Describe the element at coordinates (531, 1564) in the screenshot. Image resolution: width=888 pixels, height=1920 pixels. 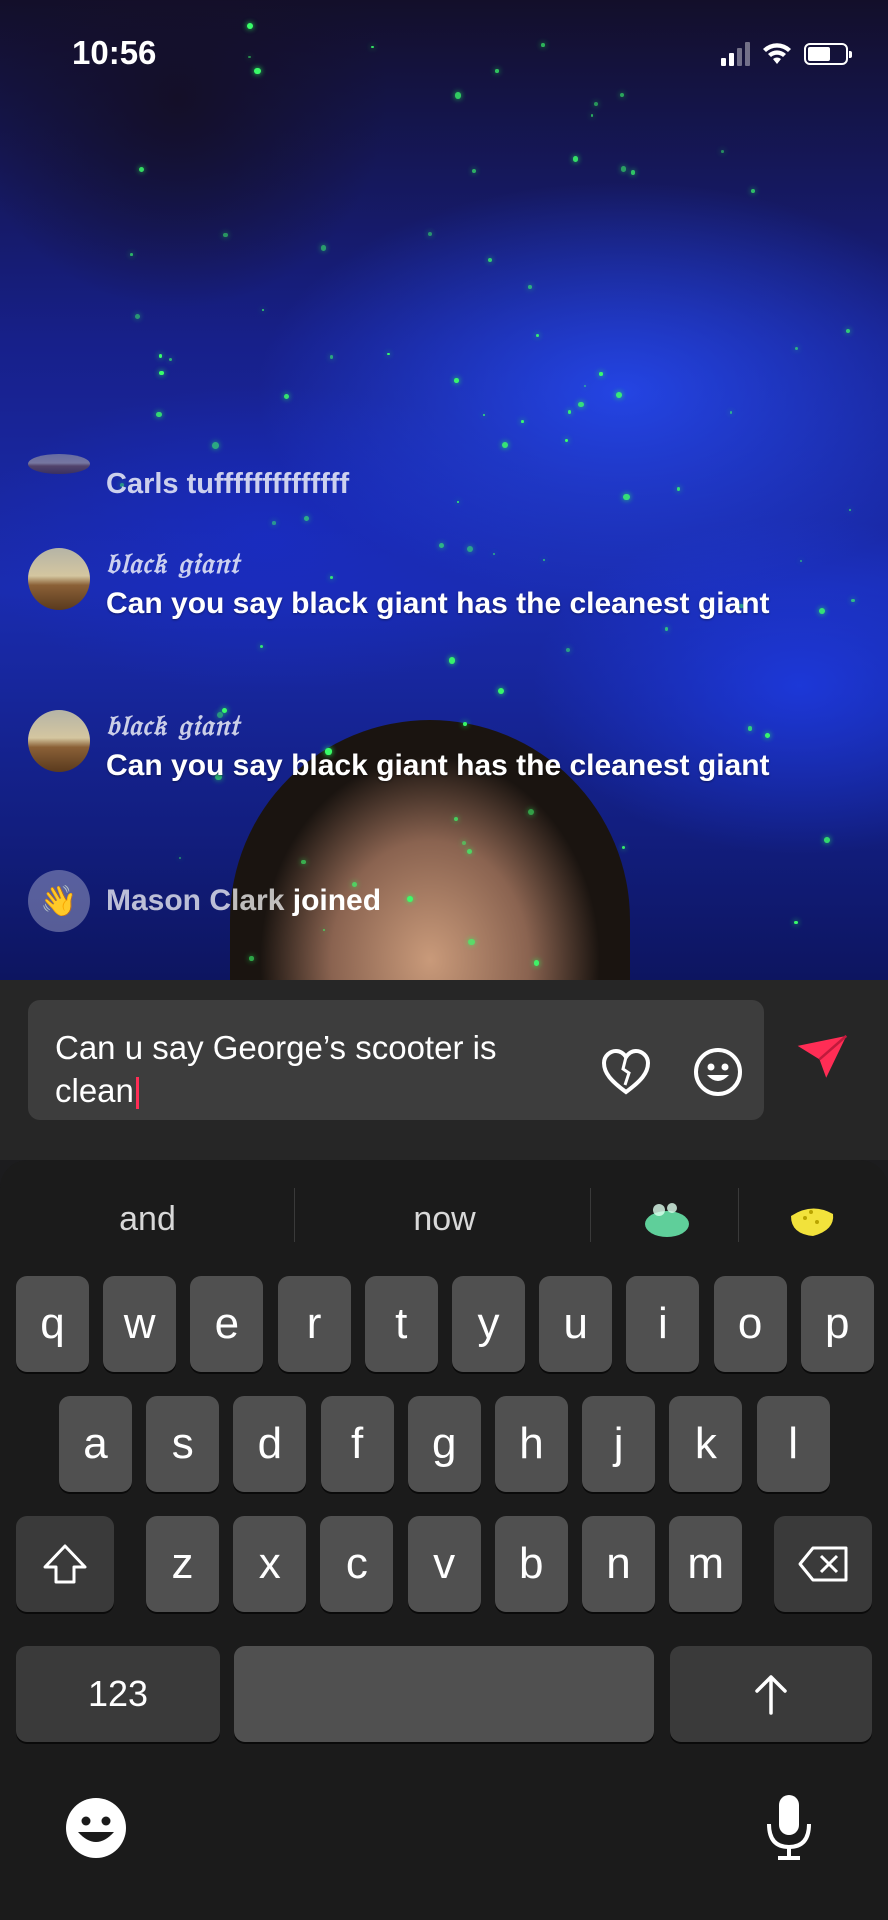
I see `key-b: b` at that location.